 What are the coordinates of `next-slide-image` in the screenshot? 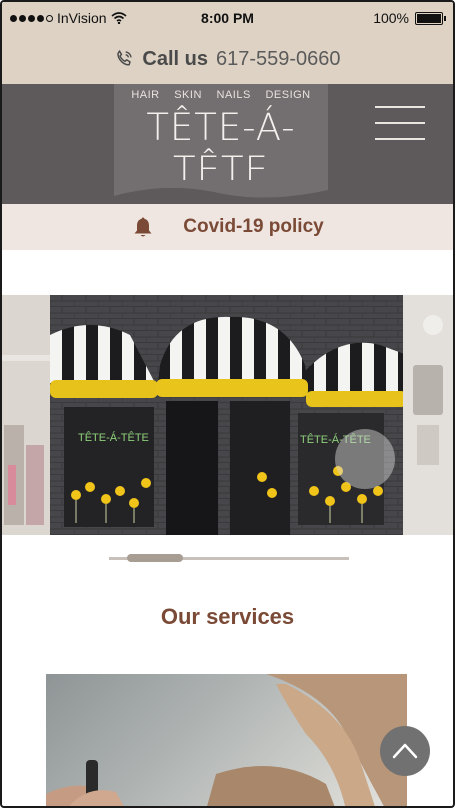 It's located at (428, 415).